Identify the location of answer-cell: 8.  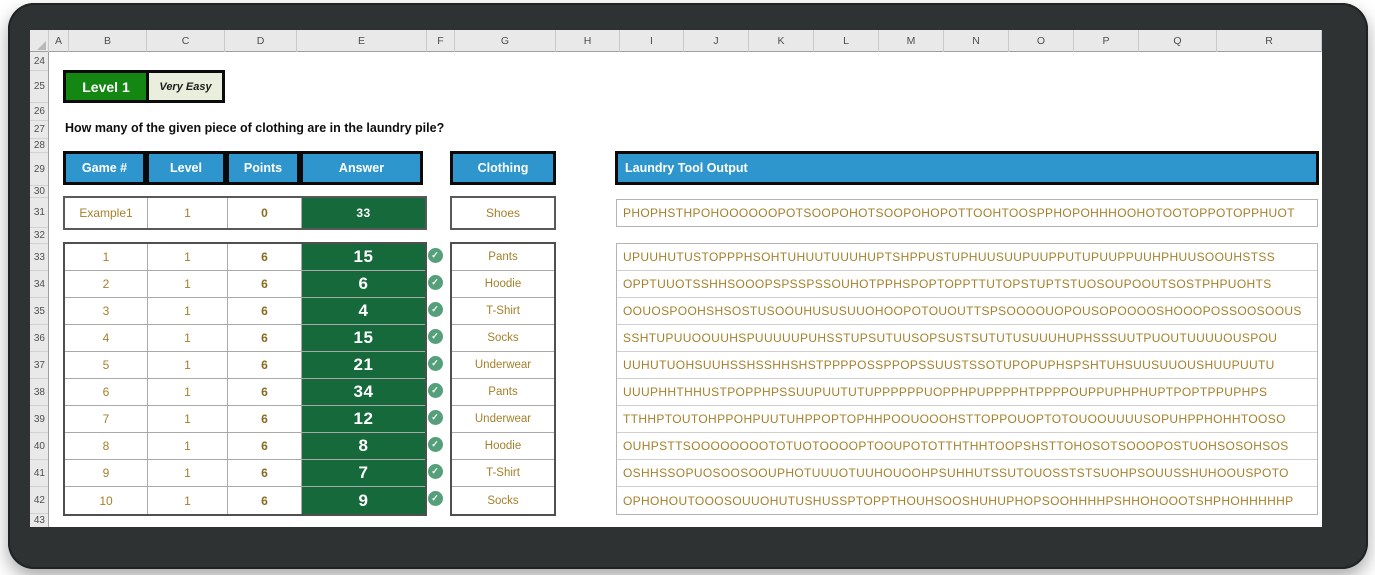
(363, 446).